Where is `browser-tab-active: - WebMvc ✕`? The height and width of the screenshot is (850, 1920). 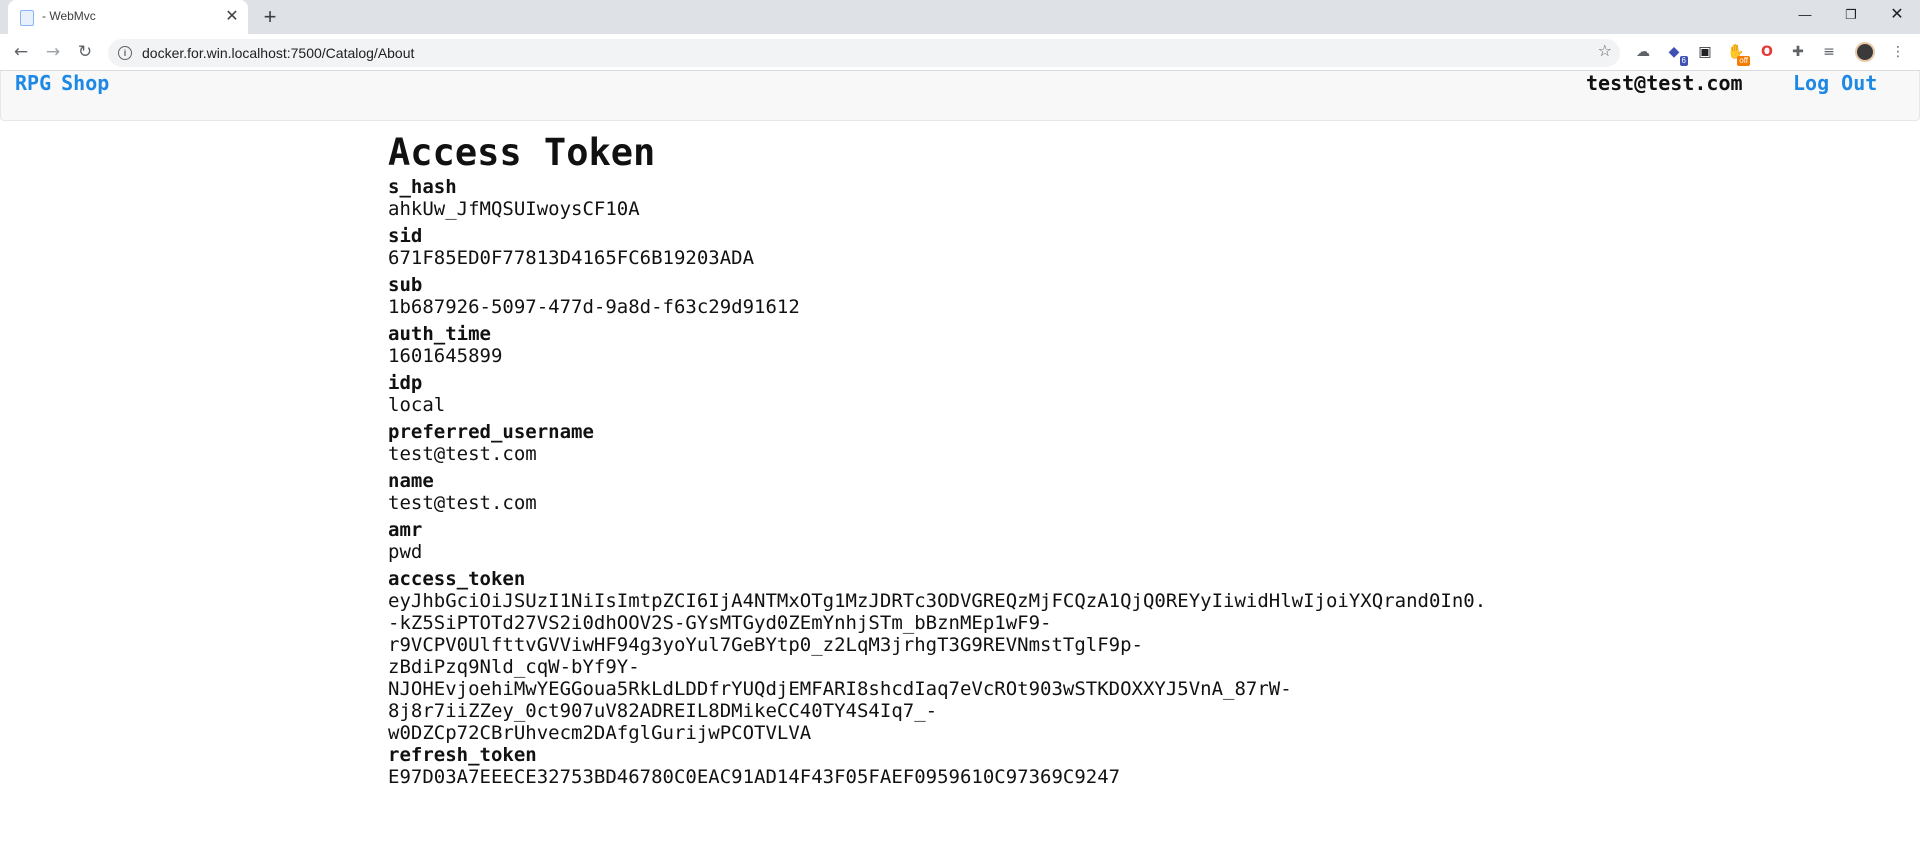 browser-tab-active: - WebMvc ✕ is located at coordinates (128, 17).